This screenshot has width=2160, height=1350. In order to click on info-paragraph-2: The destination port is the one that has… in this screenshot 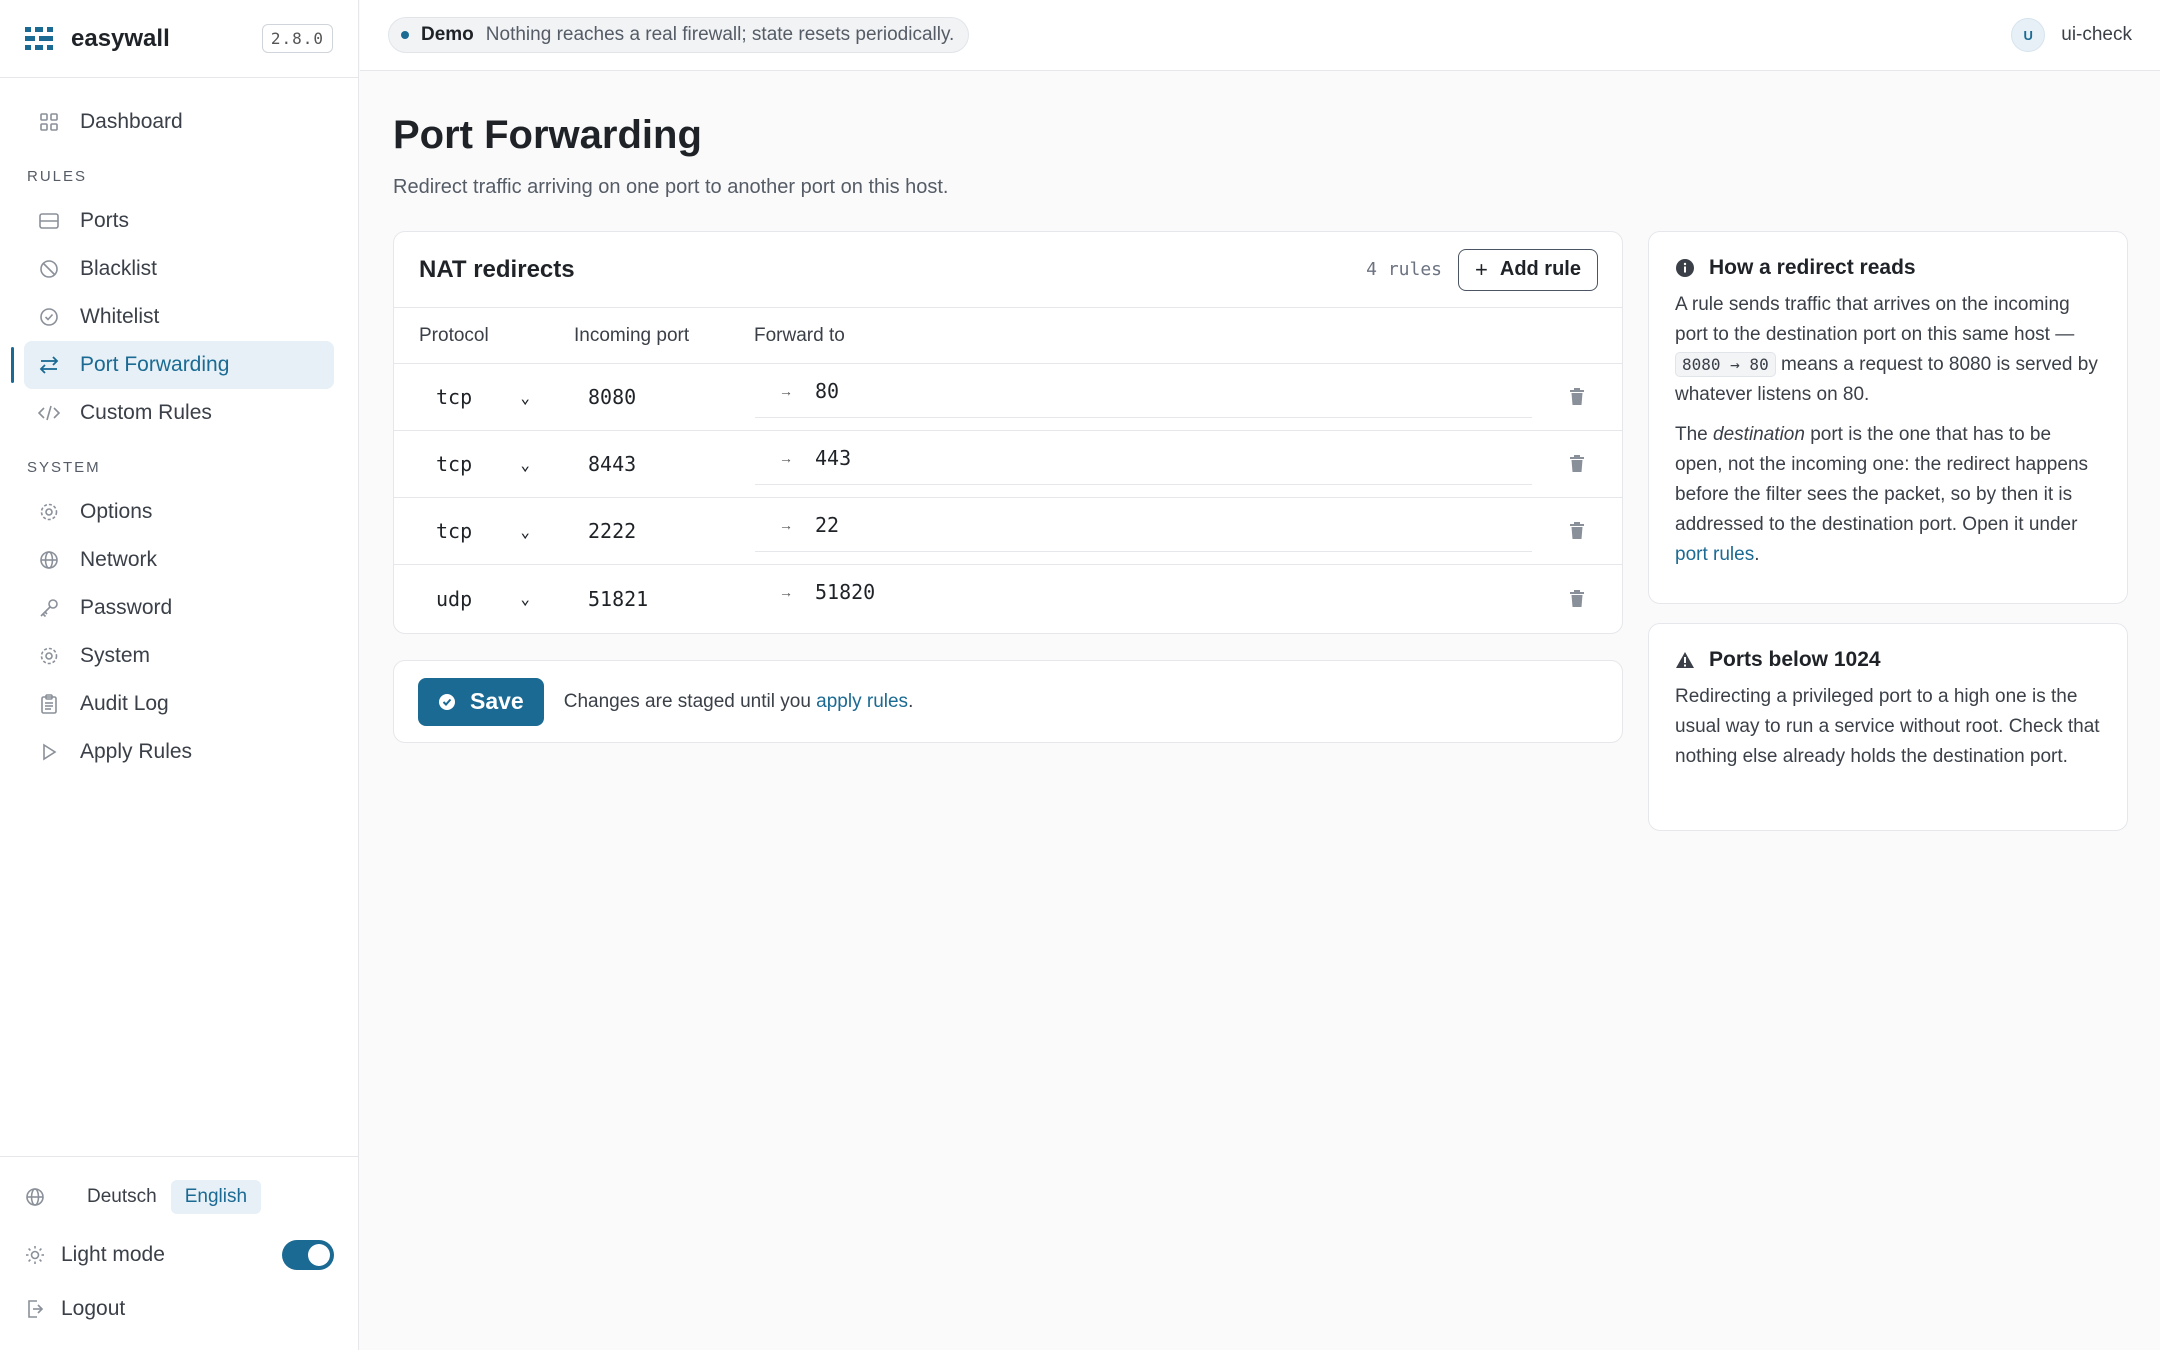, I will do `click(1888, 495)`.